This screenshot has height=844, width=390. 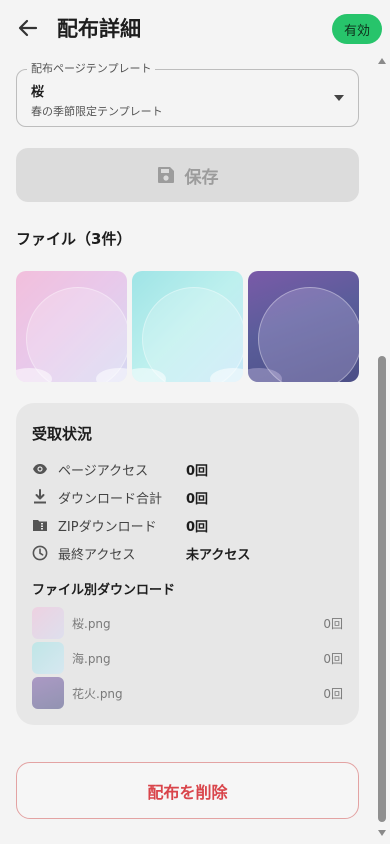 I want to click on stat-row-page-access: ページアクセス 0回, so click(x=187, y=469).